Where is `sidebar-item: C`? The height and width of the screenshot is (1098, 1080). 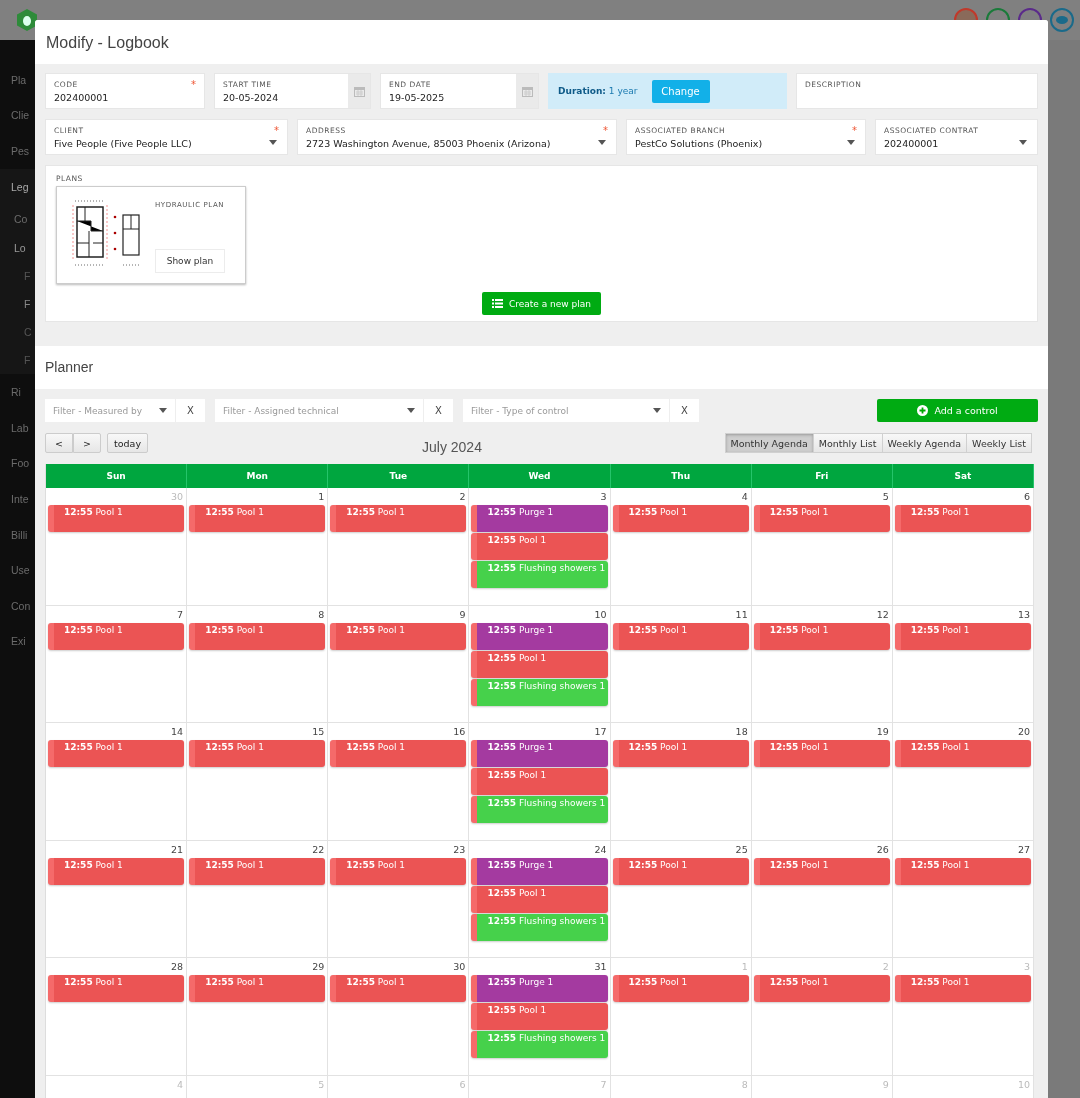 sidebar-item: C is located at coordinates (28, 332).